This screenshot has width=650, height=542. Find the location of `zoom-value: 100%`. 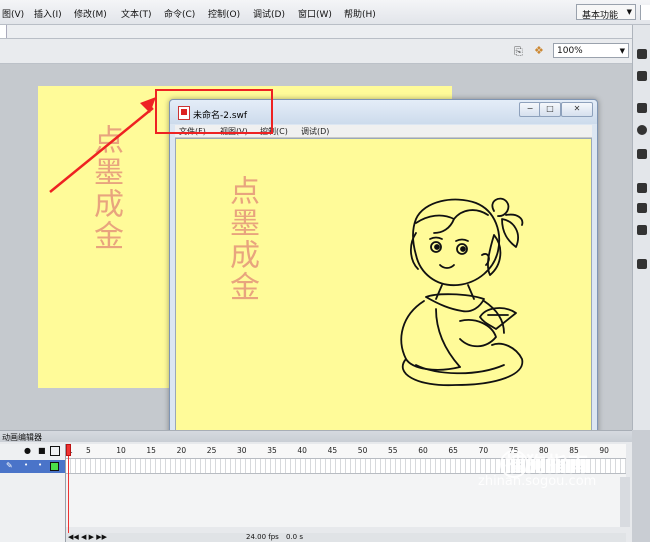

zoom-value: 100% is located at coordinates (570, 51).